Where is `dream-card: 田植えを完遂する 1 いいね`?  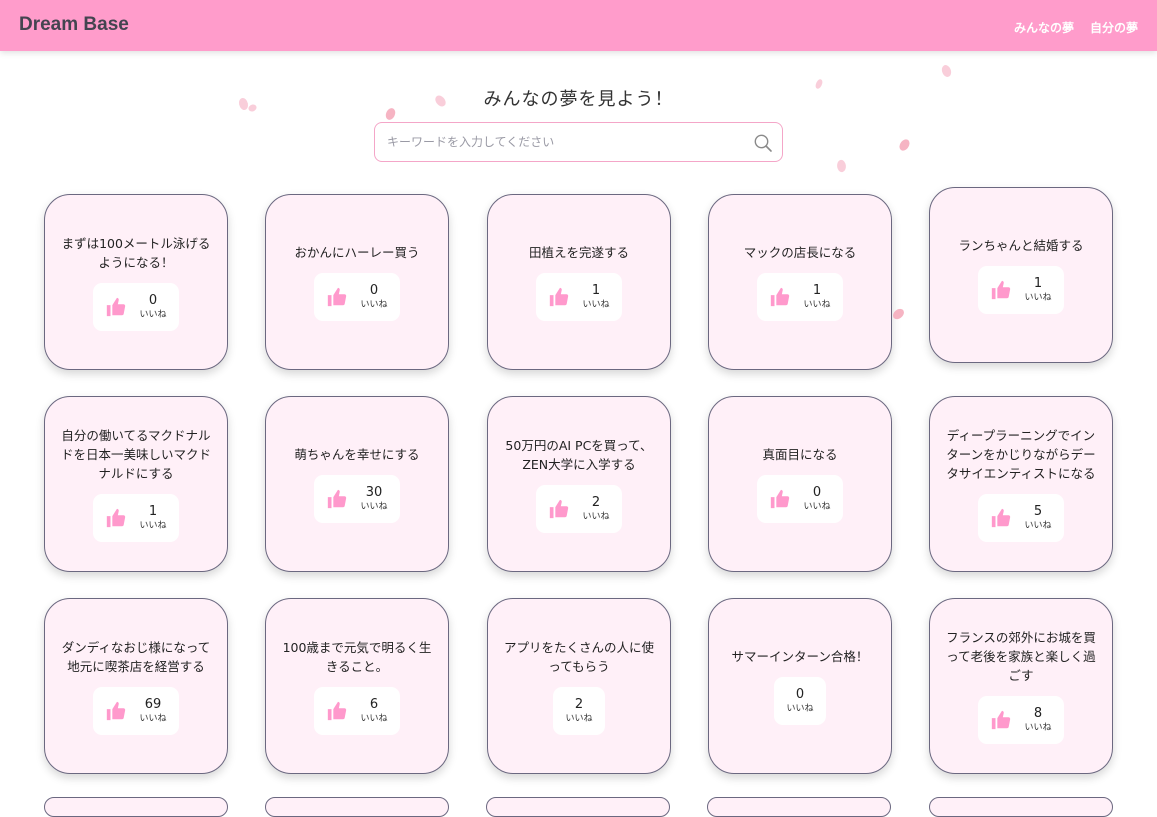 dream-card: 田植えを完遂する 1 いいね is located at coordinates (579, 282).